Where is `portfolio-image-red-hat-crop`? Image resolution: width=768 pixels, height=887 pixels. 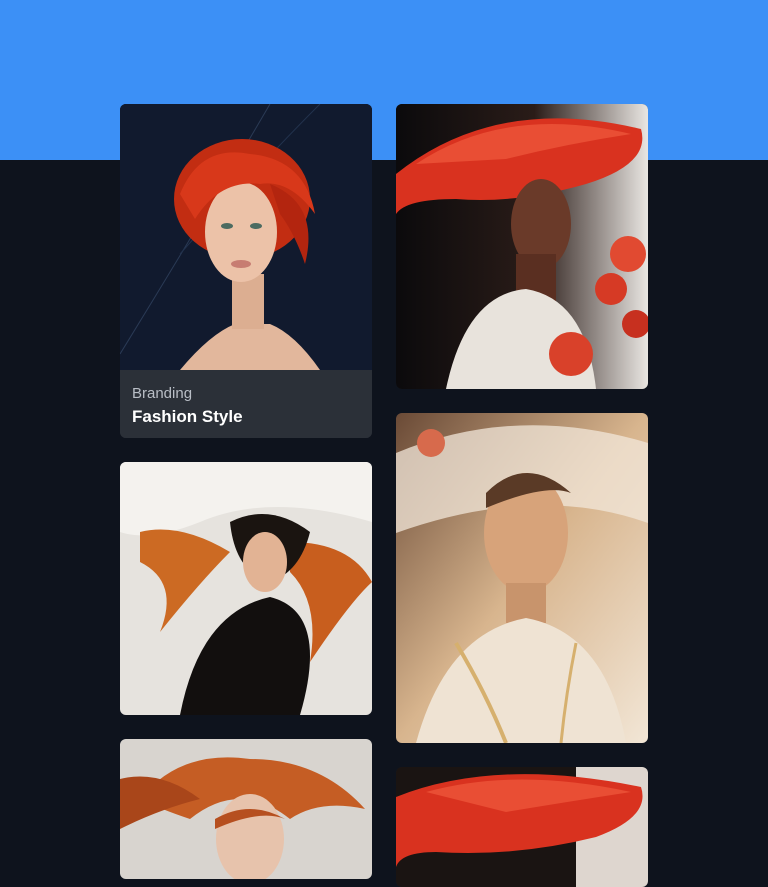 portfolio-image-red-hat-crop is located at coordinates (522, 827).